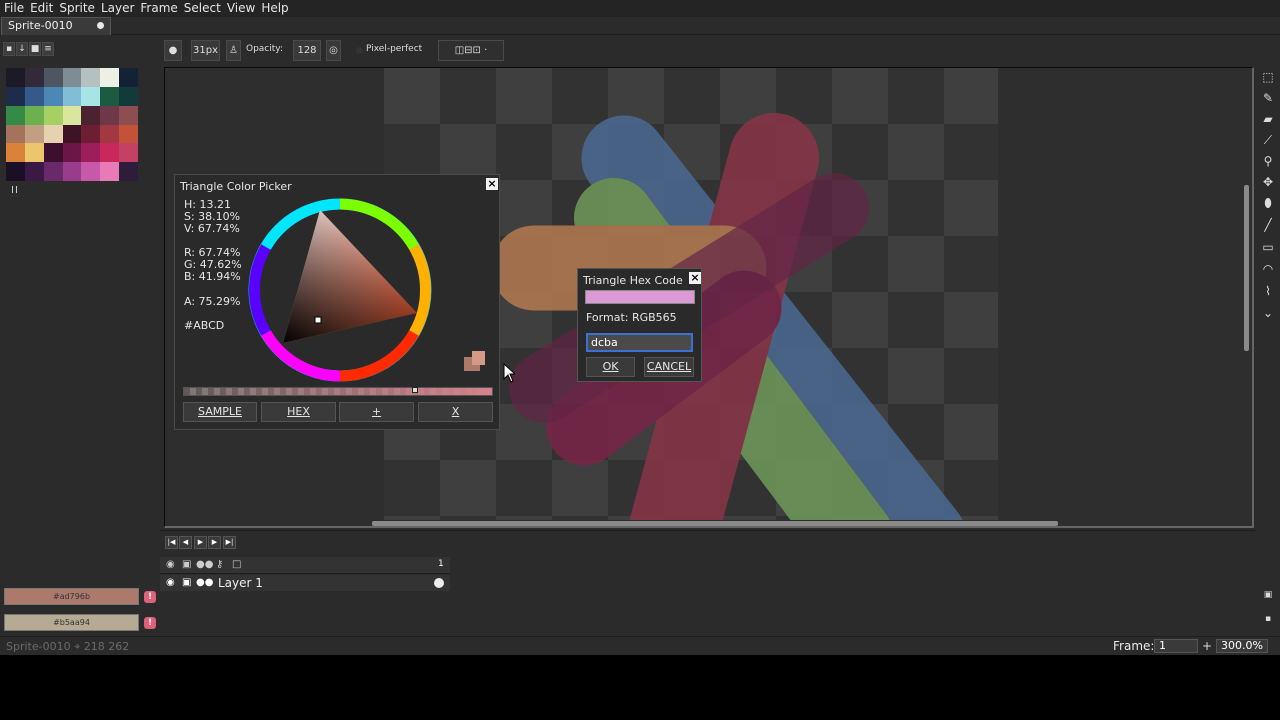  Describe the element at coordinates (1246, 268) in the screenshot. I see `vertical-scrollbar` at that location.